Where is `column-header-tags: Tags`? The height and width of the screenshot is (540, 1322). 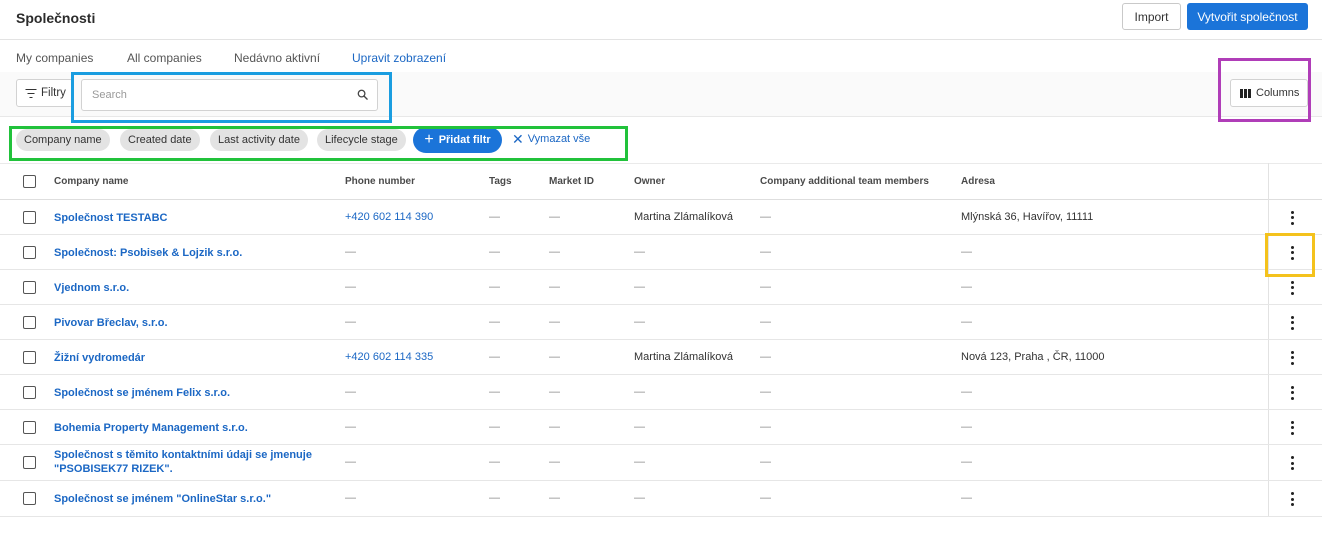
column-header-tags: Tags is located at coordinates (500, 181).